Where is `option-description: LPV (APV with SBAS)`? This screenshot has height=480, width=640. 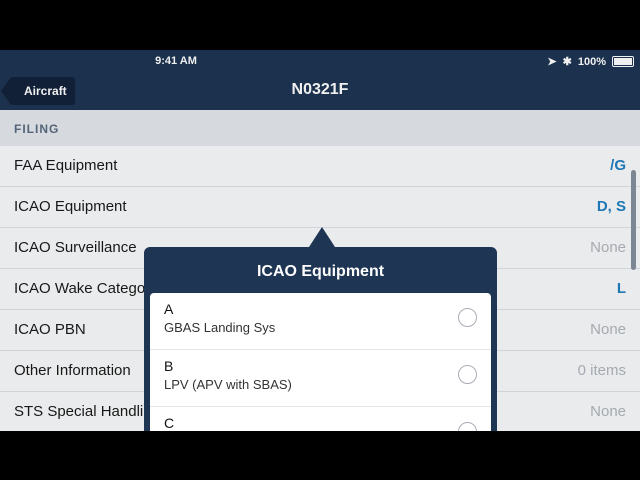 option-description: LPV (APV with SBAS) is located at coordinates (228, 384).